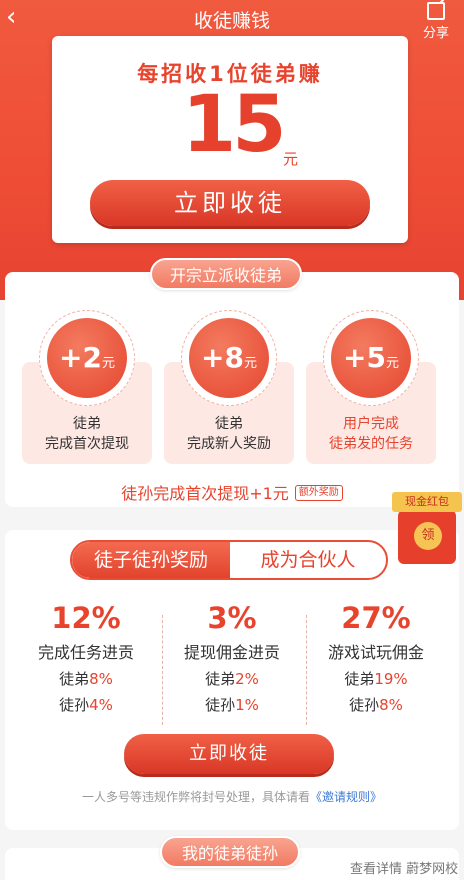 The image size is (464, 880). What do you see at coordinates (205, 493) in the screenshot?
I see `extra-reward-text: 徒孙完成首次提现+1元` at bounding box center [205, 493].